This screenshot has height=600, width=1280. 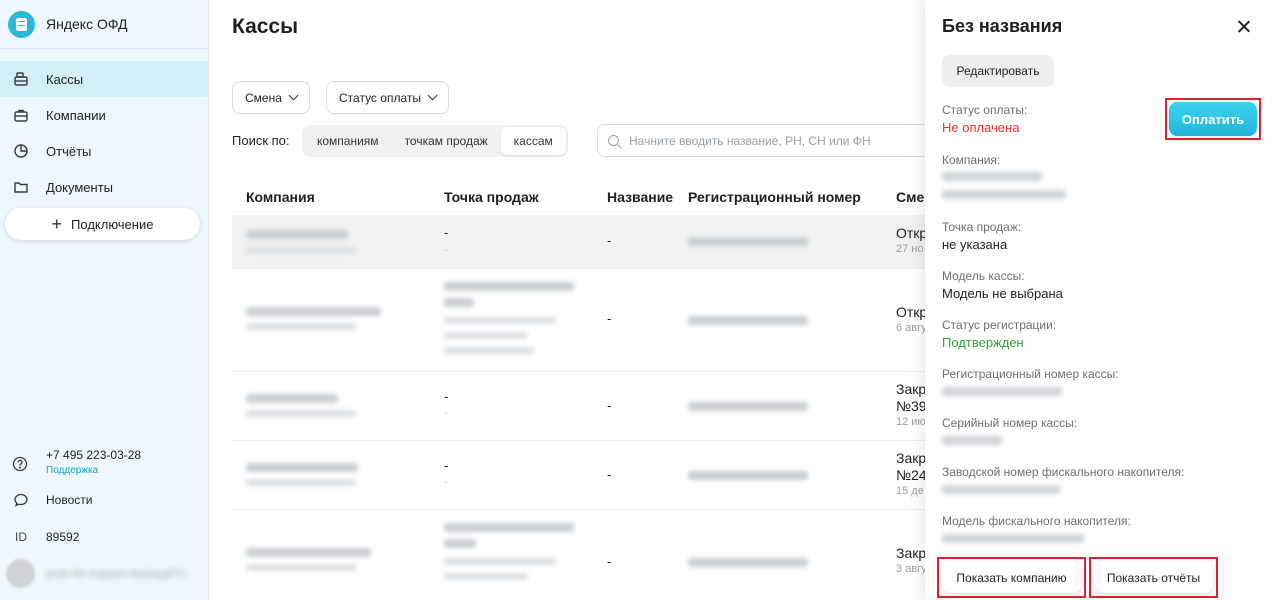 I want to click on smena-date: 12 ию, so click(x=910, y=422).